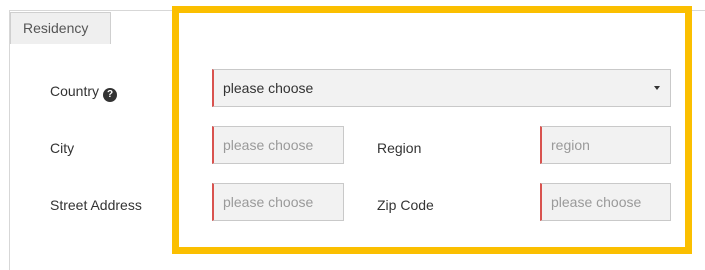 The width and height of the screenshot is (705, 270). I want to click on tab-residency: Residency, so click(60, 28).